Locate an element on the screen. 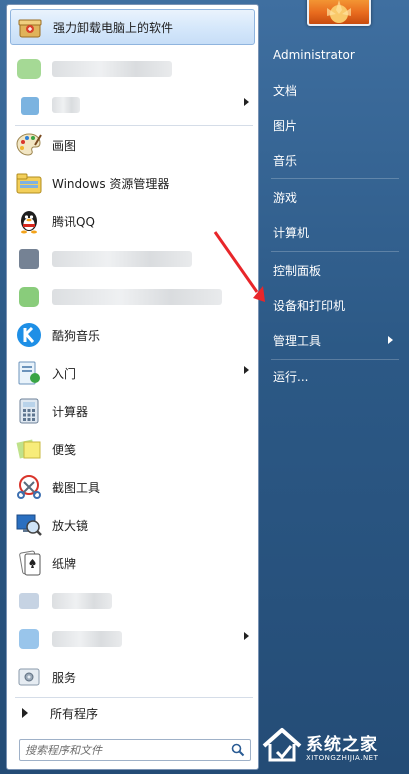  search-box is located at coordinates (135, 750).